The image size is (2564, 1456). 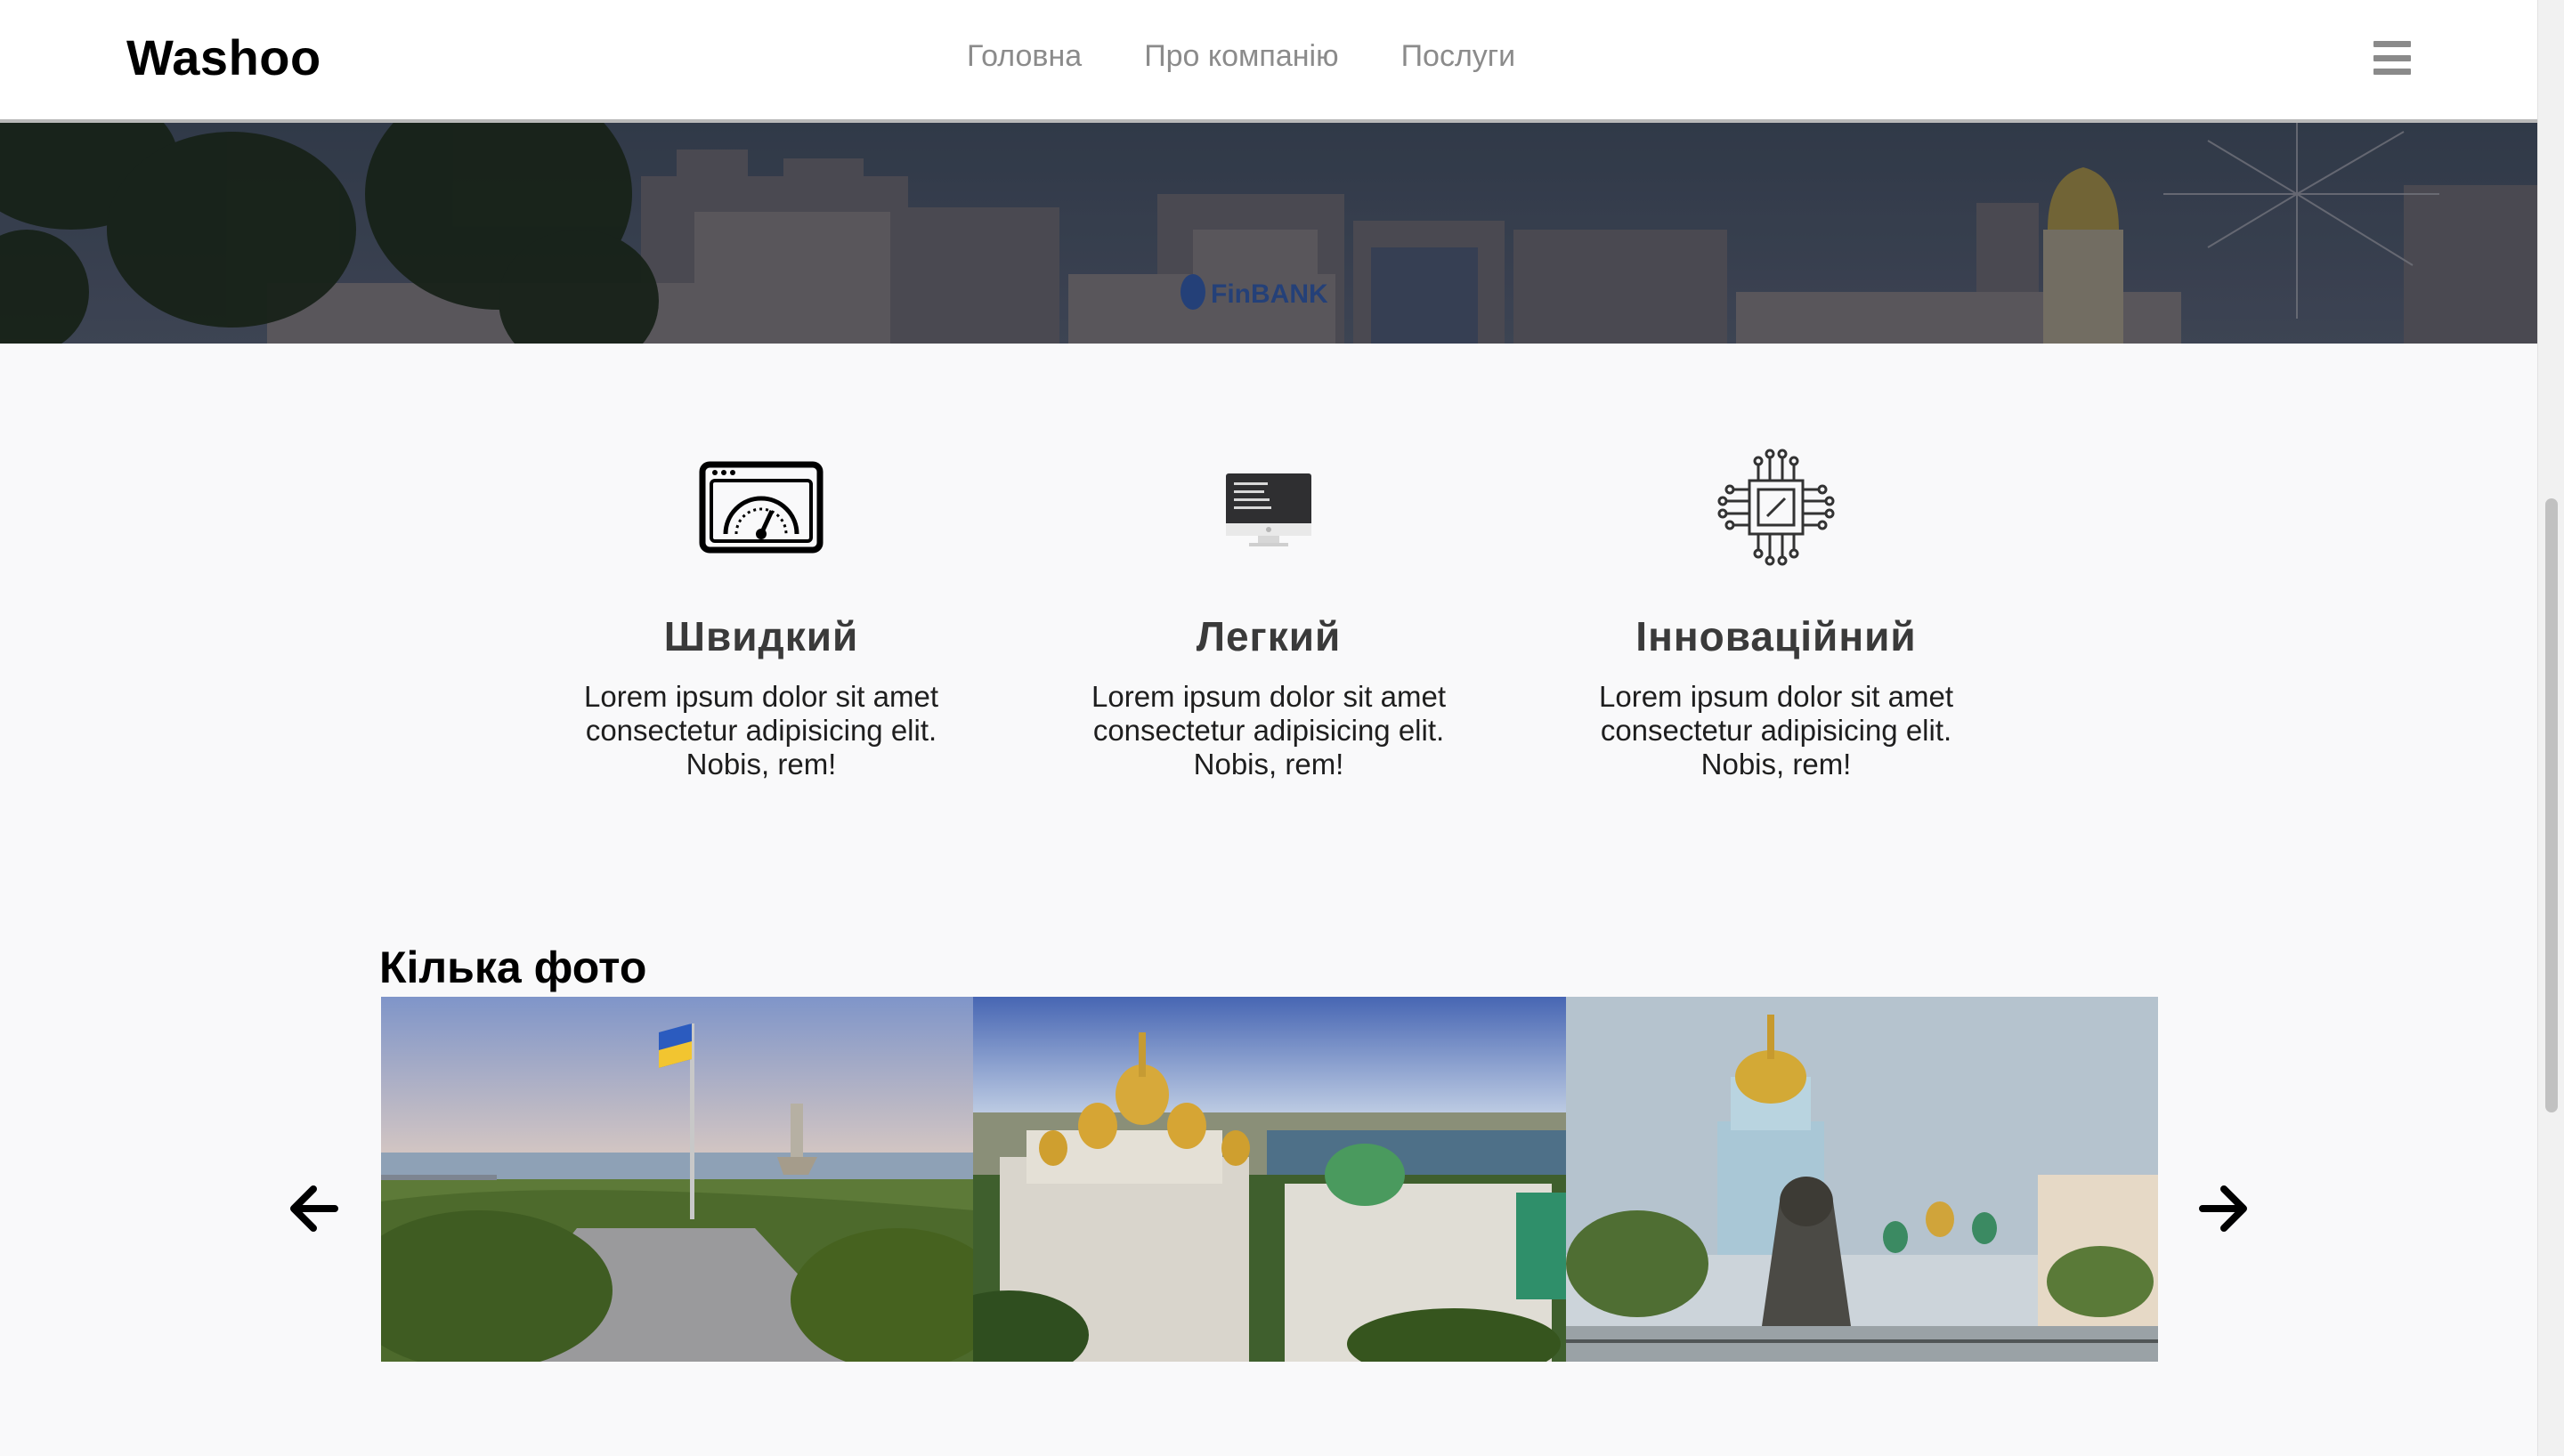 What do you see at coordinates (2224, 1209) in the screenshot?
I see `arrow-right-icon` at bounding box center [2224, 1209].